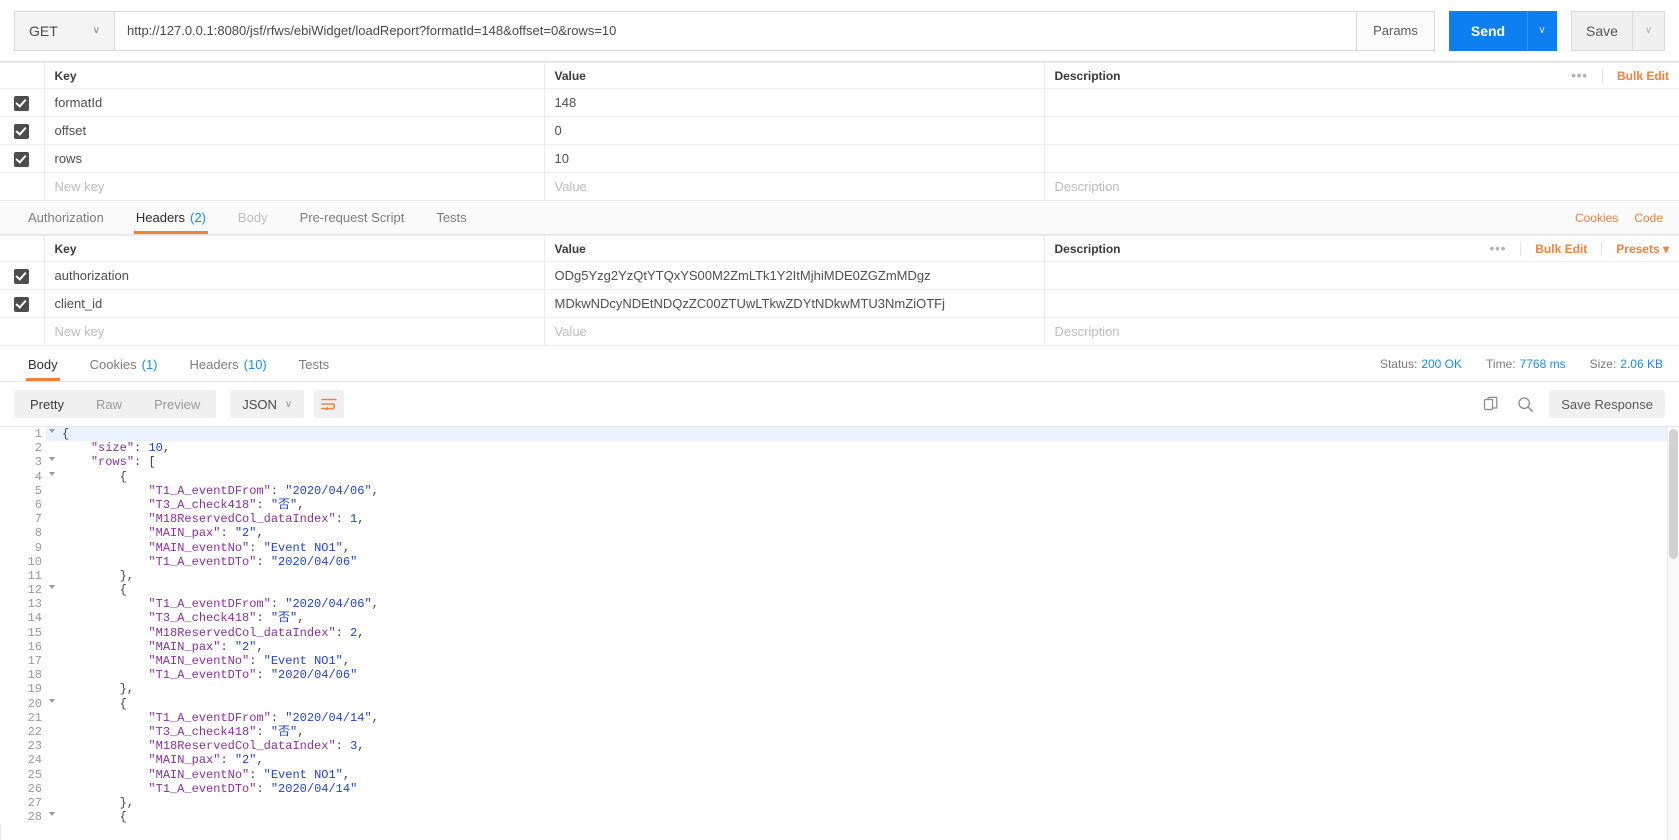  What do you see at coordinates (451, 217) in the screenshot?
I see `tab-tests: Tests` at bounding box center [451, 217].